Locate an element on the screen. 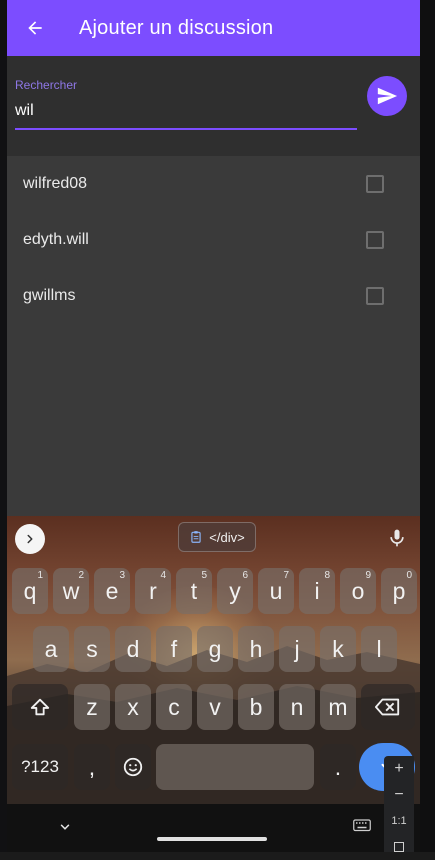 The height and width of the screenshot is (860, 435). comma-key: , is located at coordinates (92, 767).